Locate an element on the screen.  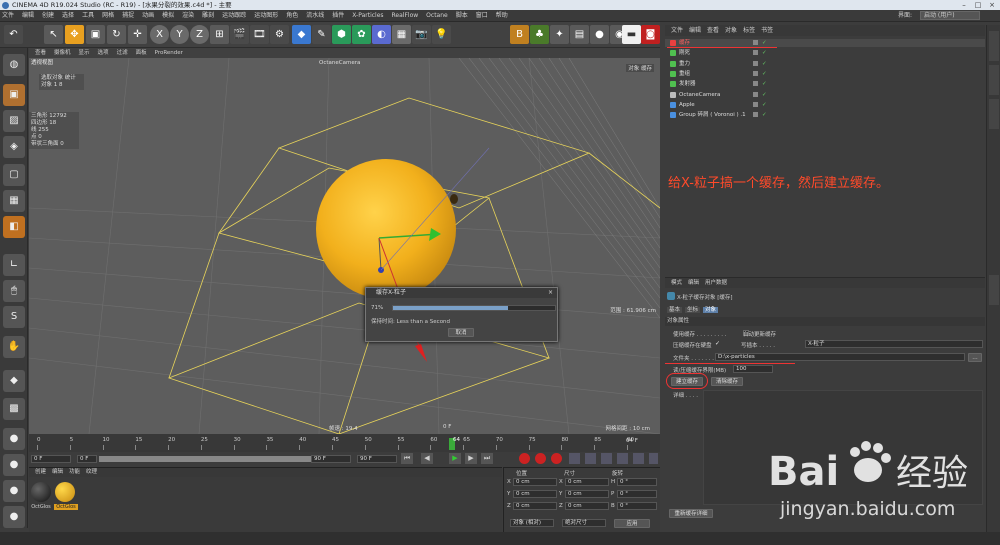
viewport-menu-item-4: 过滤 is located at coordinates (122, 53).